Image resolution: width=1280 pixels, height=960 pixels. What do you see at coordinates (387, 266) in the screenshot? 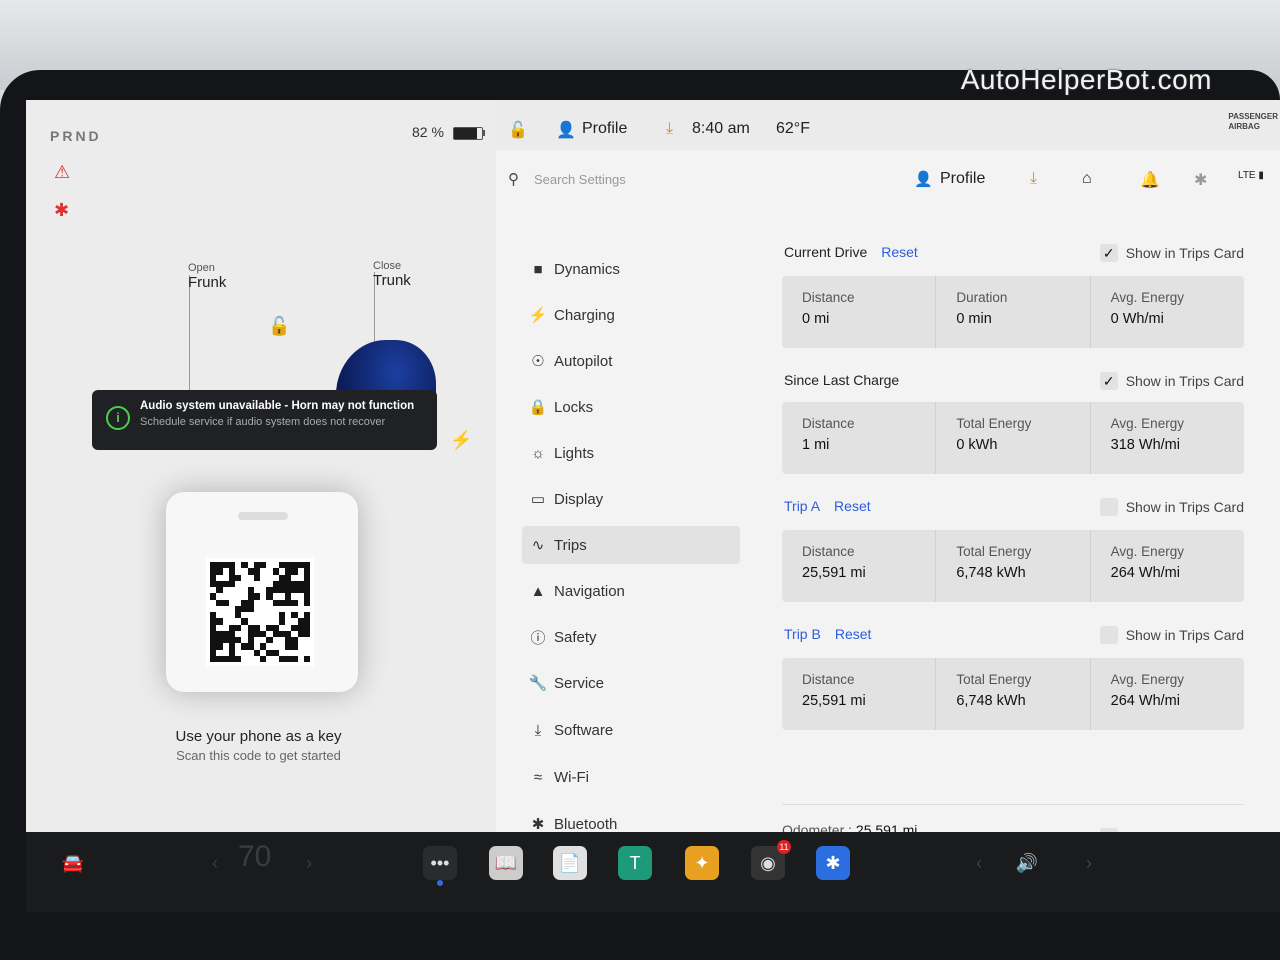
I see `trunk-action: Close` at bounding box center [387, 266].